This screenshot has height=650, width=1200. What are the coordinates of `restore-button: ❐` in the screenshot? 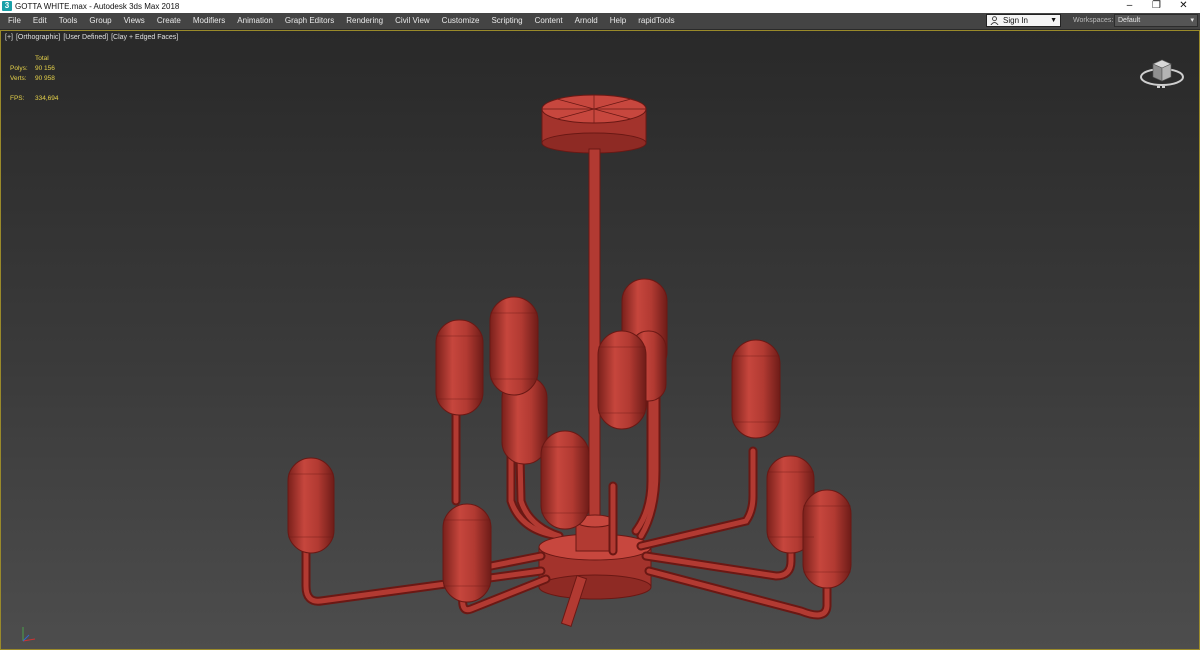 It's located at (1156, 6).